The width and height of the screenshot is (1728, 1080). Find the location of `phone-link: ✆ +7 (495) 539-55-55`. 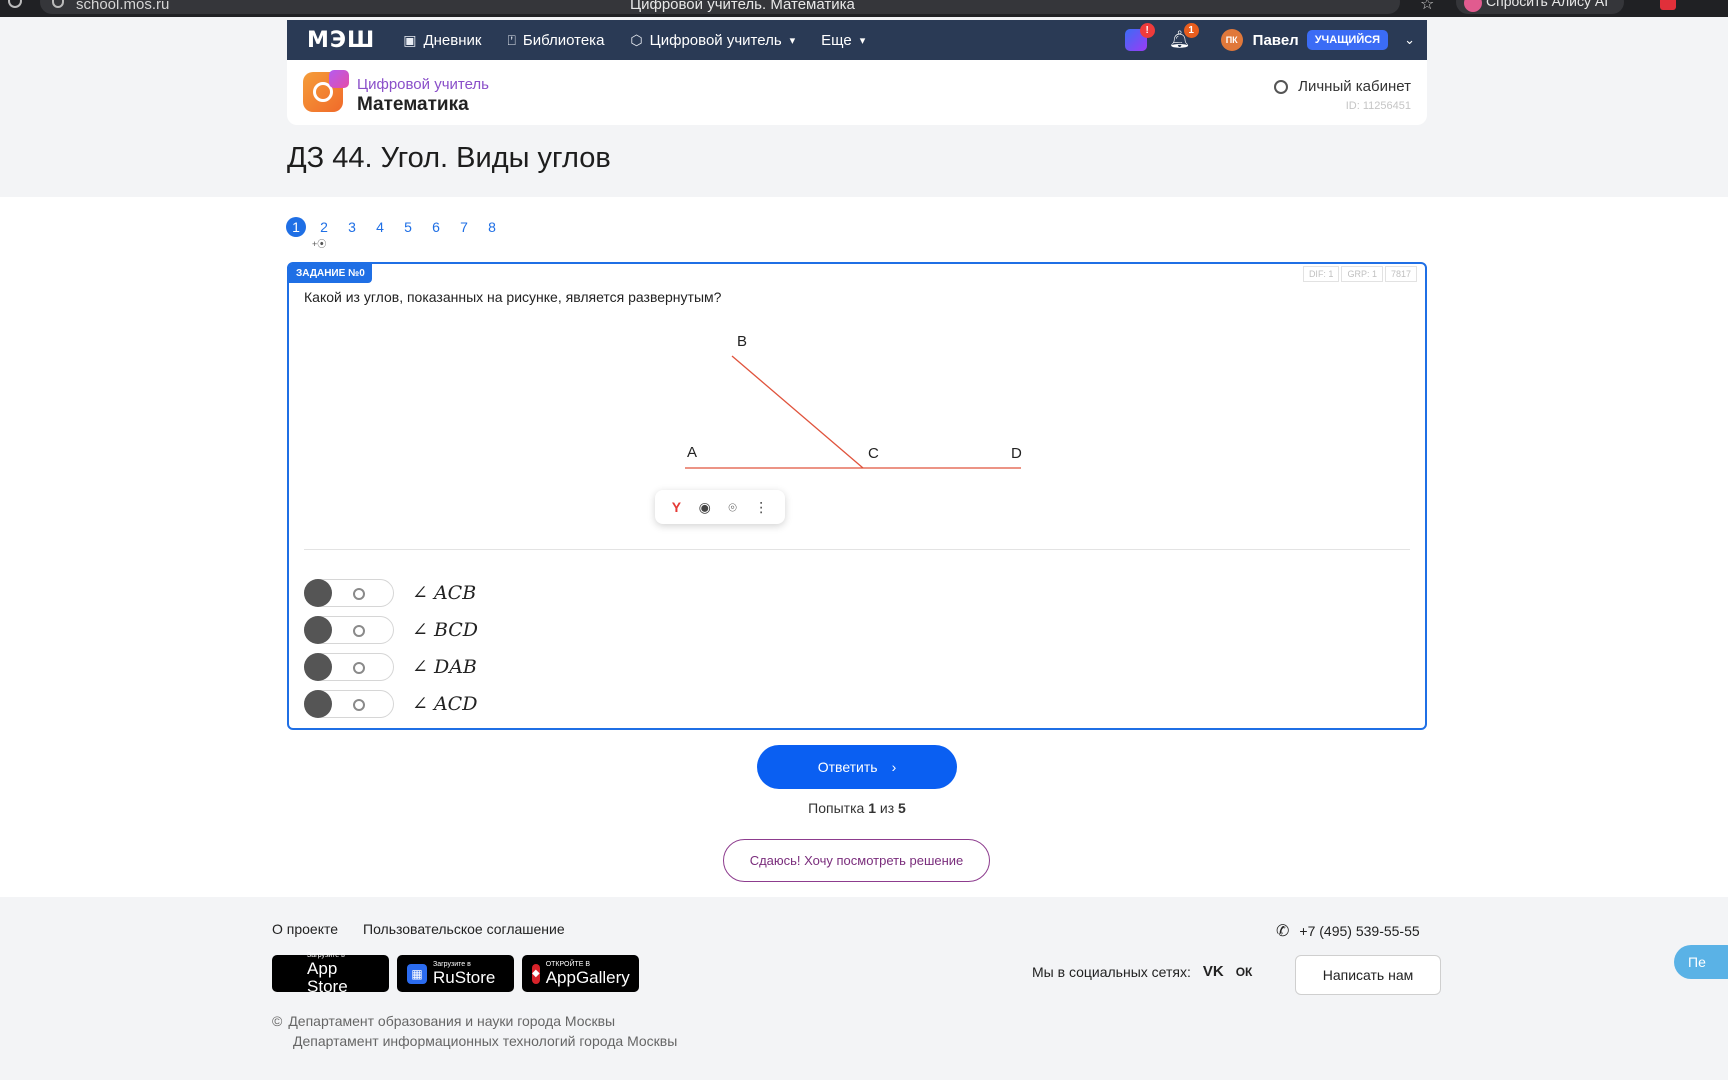

phone-link: ✆ +7 (495) 539-55-55 is located at coordinates (1348, 931).